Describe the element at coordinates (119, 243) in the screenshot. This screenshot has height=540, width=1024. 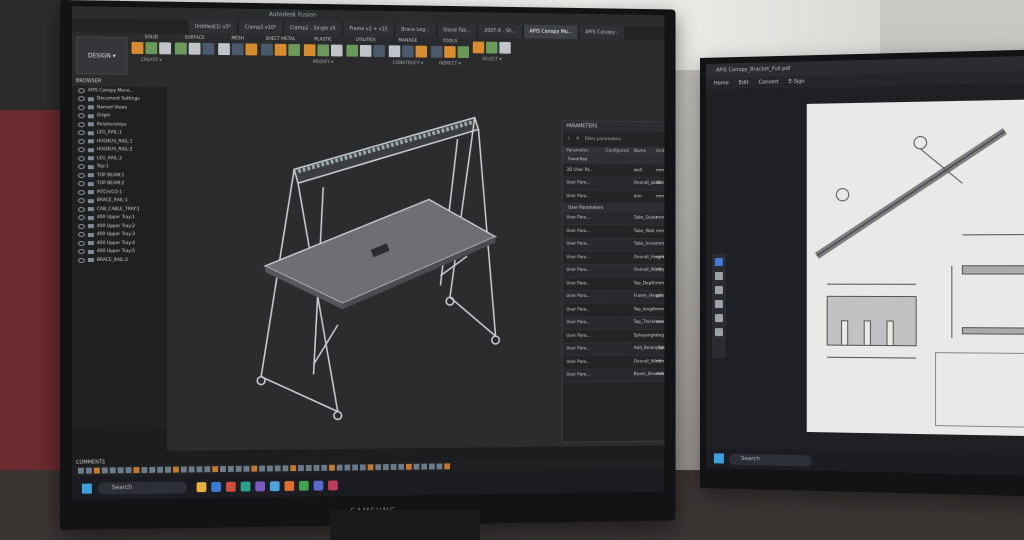
I see `browser-item: 400 Upper Tray:4` at that location.